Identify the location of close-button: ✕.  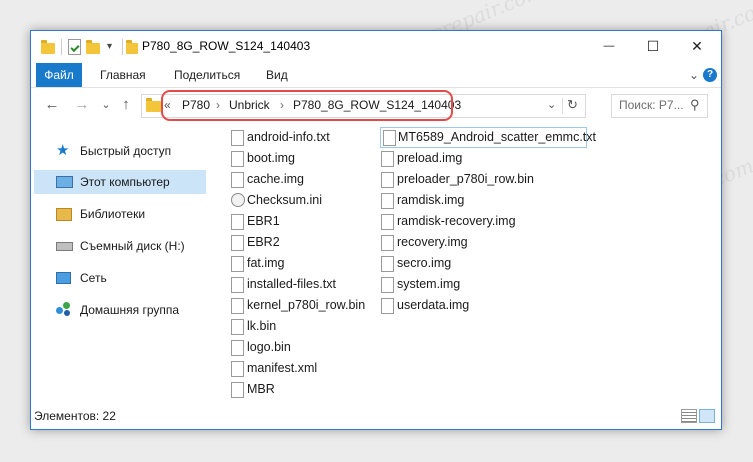
(697, 46).